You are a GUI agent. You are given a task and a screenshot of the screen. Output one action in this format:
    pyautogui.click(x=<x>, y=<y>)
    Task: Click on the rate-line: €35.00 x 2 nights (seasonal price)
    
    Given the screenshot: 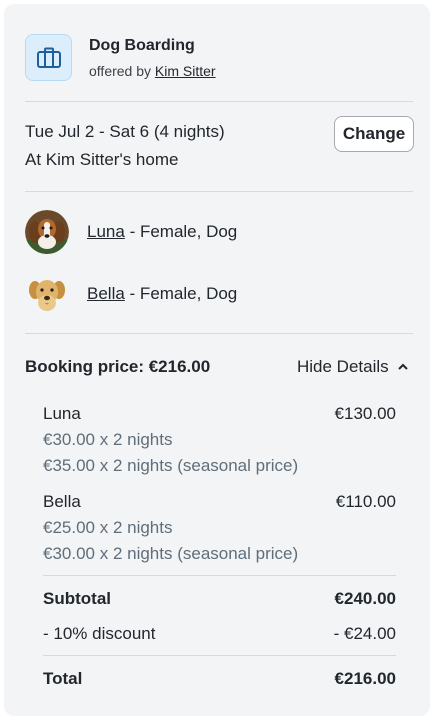 What is the action you would take?
    pyautogui.click(x=219, y=465)
    